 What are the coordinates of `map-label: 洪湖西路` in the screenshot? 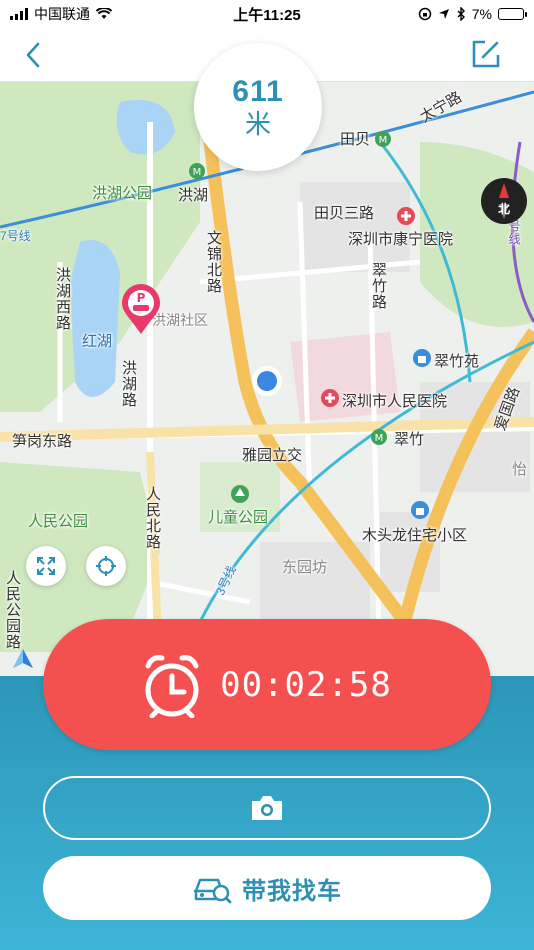 It's located at (62, 299).